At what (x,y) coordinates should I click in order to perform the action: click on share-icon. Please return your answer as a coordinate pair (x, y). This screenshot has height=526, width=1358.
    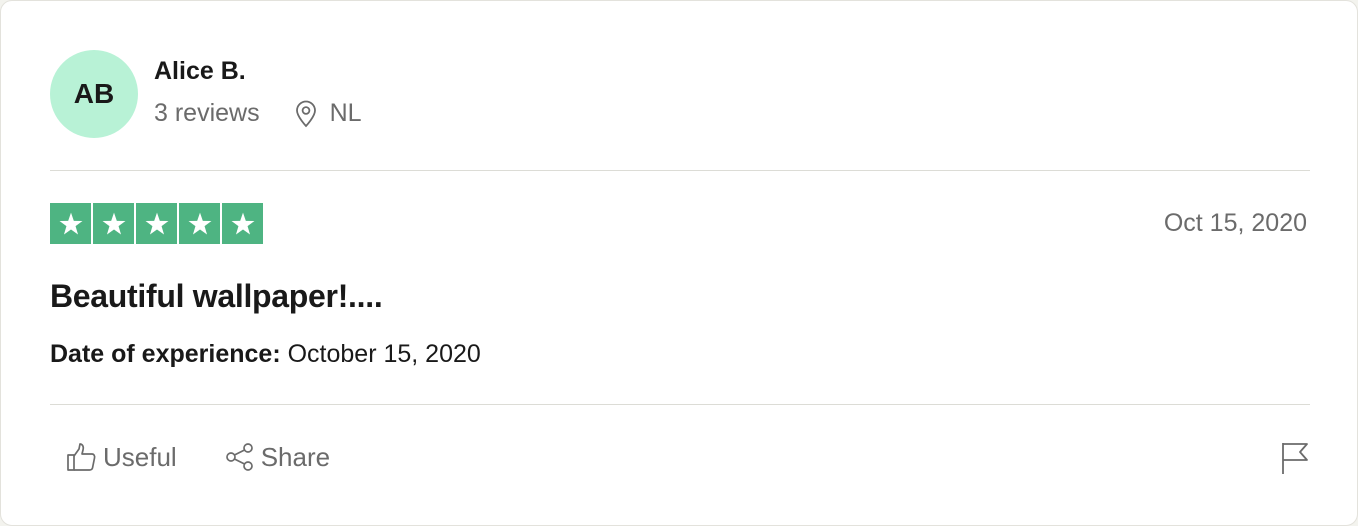
    Looking at the image, I should click on (240, 457).